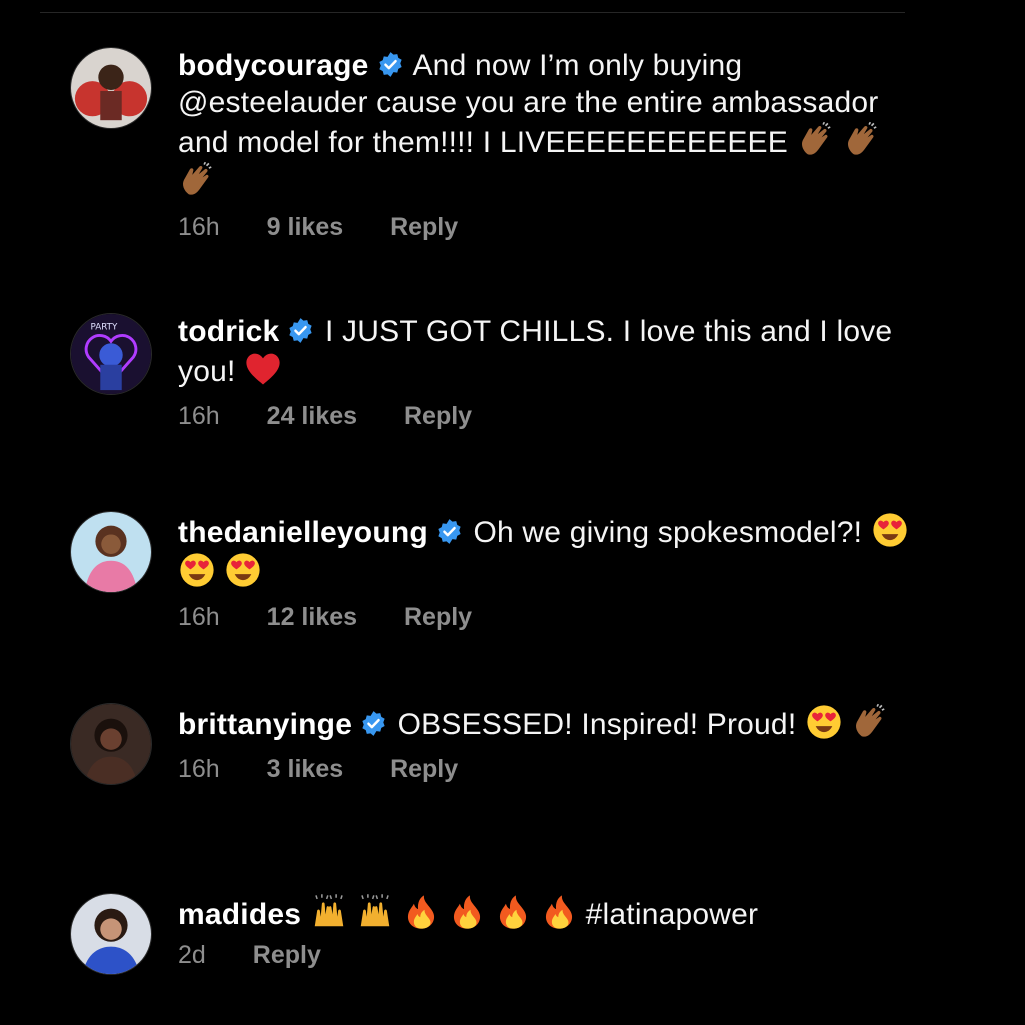 Image resolution: width=1025 pixels, height=1025 pixels. Describe the element at coordinates (105, 328) in the screenshot. I see `svg-text: PARTY` at that location.